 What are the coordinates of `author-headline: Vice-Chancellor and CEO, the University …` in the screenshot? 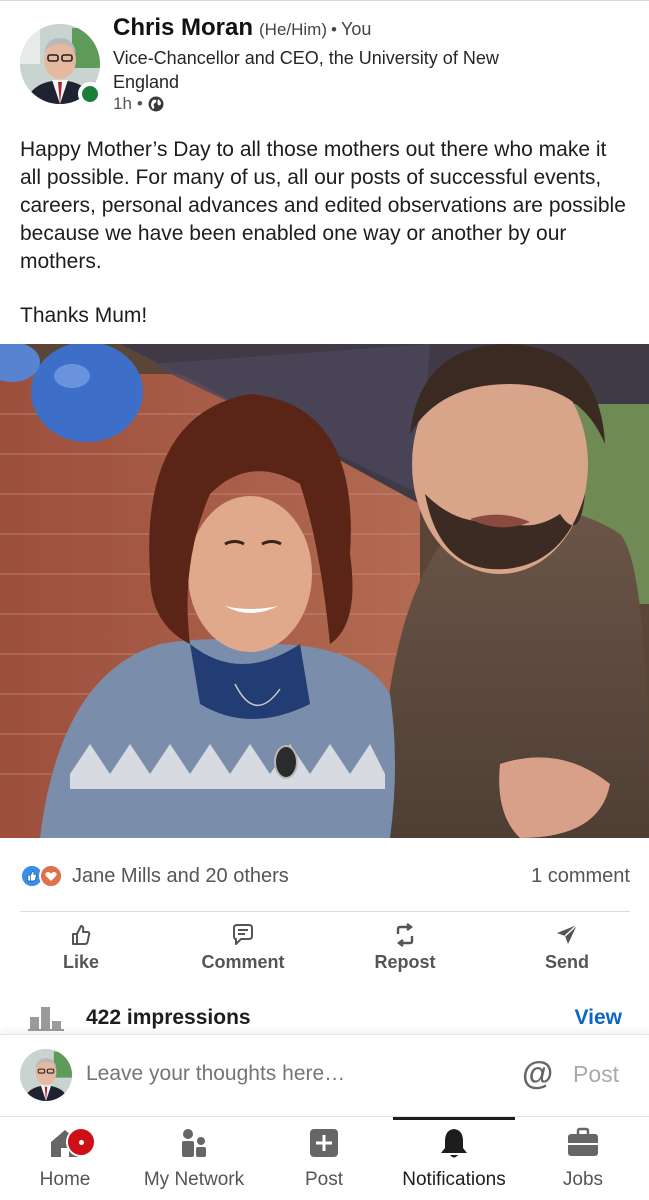 It's located at (306, 70).